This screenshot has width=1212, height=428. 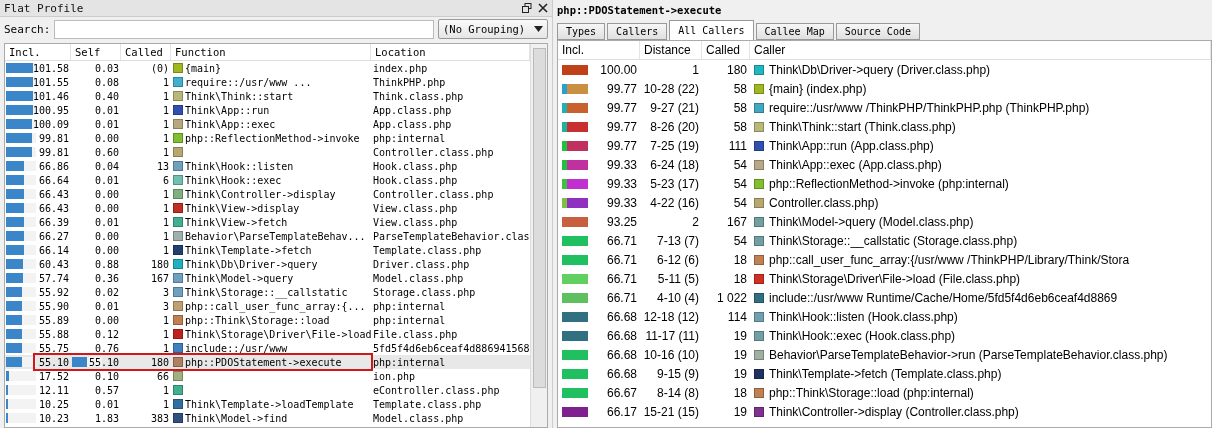 What do you see at coordinates (244, 29) in the screenshot?
I see `search-field` at bounding box center [244, 29].